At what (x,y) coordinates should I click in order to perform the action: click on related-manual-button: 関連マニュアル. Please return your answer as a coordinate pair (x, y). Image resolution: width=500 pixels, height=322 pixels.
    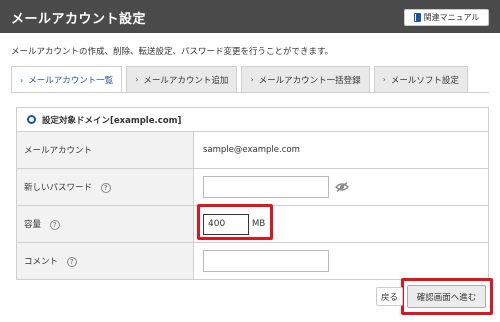
    Looking at the image, I should click on (446, 17).